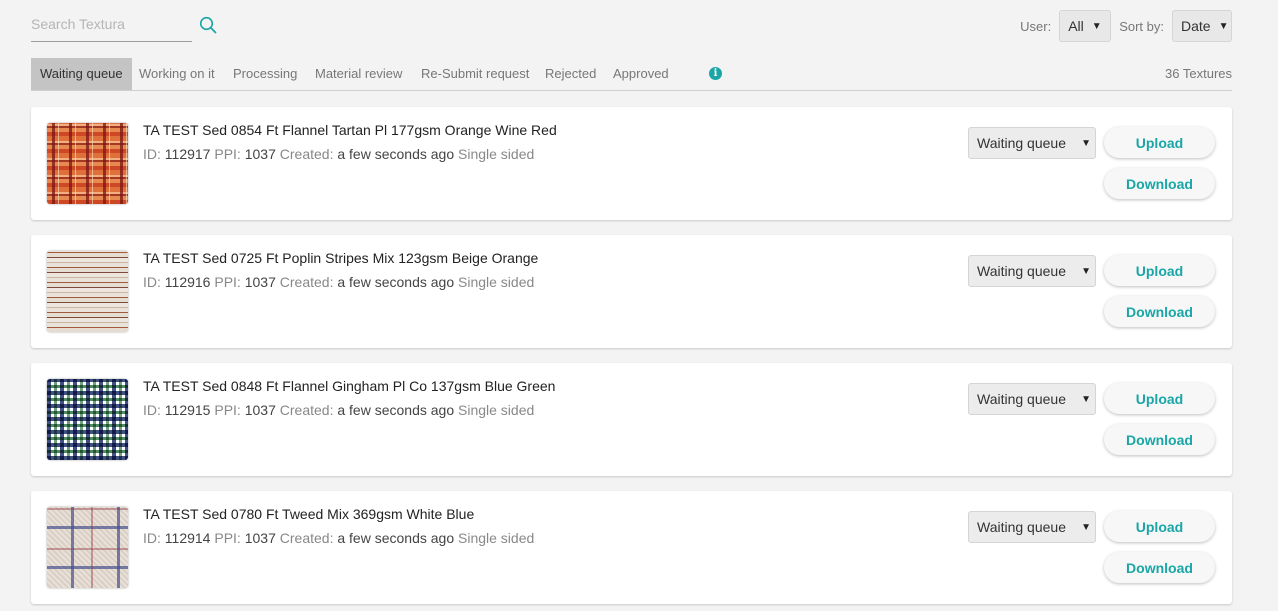 The width and height of the screenshot is (1278, 611). I want to click on top-bar: User: All ▼ Sort by: Date ▼, so click(631, 26).